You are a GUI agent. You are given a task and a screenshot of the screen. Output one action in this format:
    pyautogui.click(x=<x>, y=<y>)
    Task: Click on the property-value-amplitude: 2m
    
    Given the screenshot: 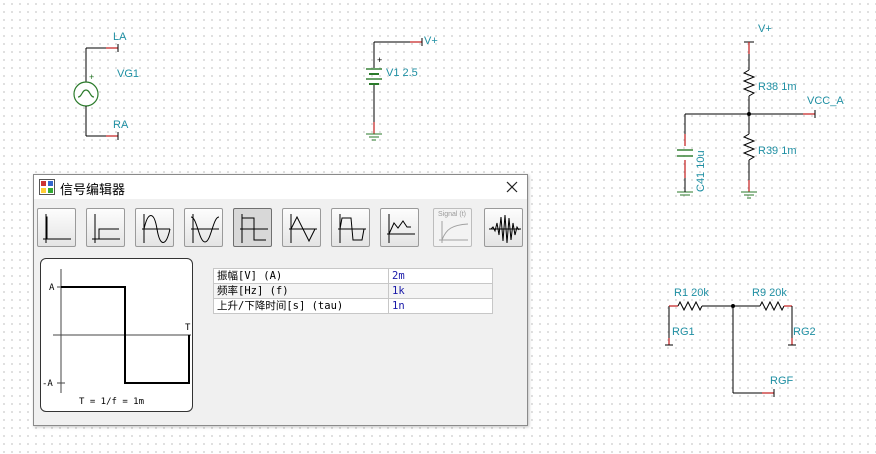 What is the action you would take?
    pyautogui.click(x=440, y=276)
    